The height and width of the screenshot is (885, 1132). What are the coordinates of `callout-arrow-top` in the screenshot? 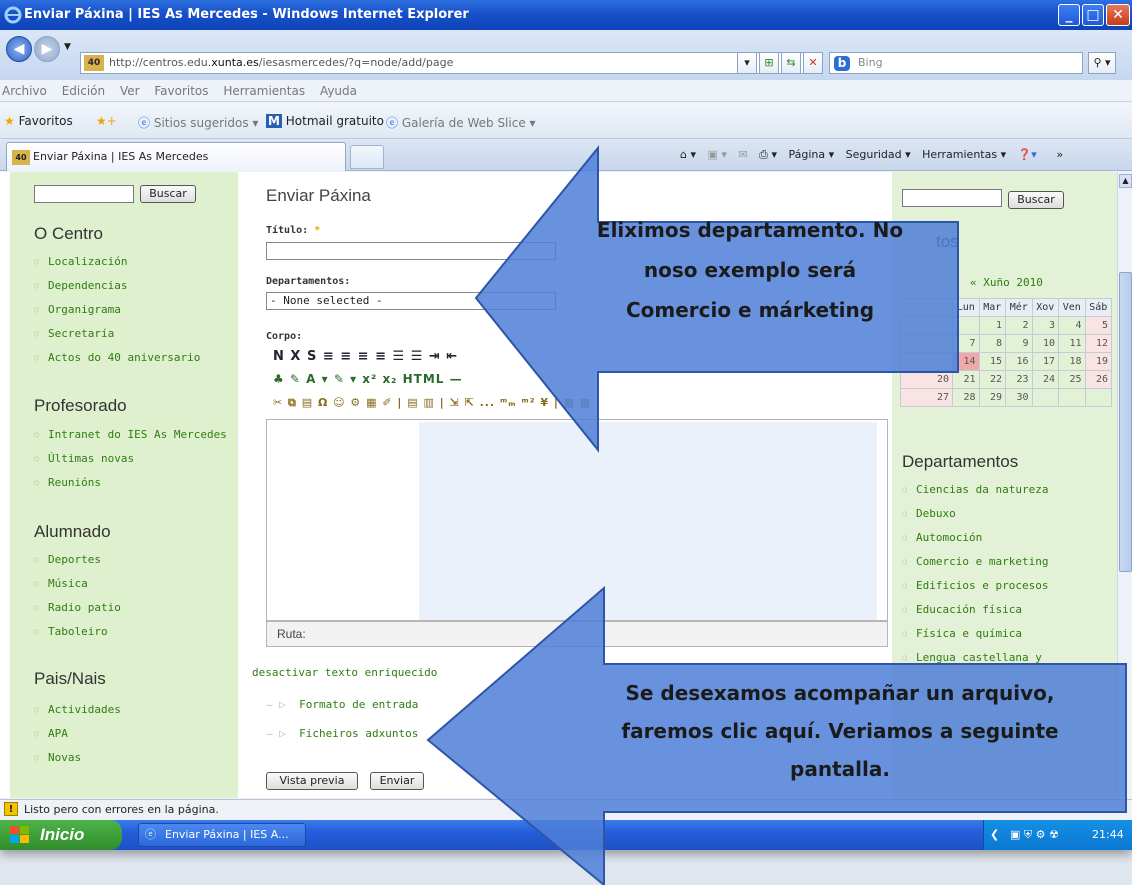 It's located at (716, 299).